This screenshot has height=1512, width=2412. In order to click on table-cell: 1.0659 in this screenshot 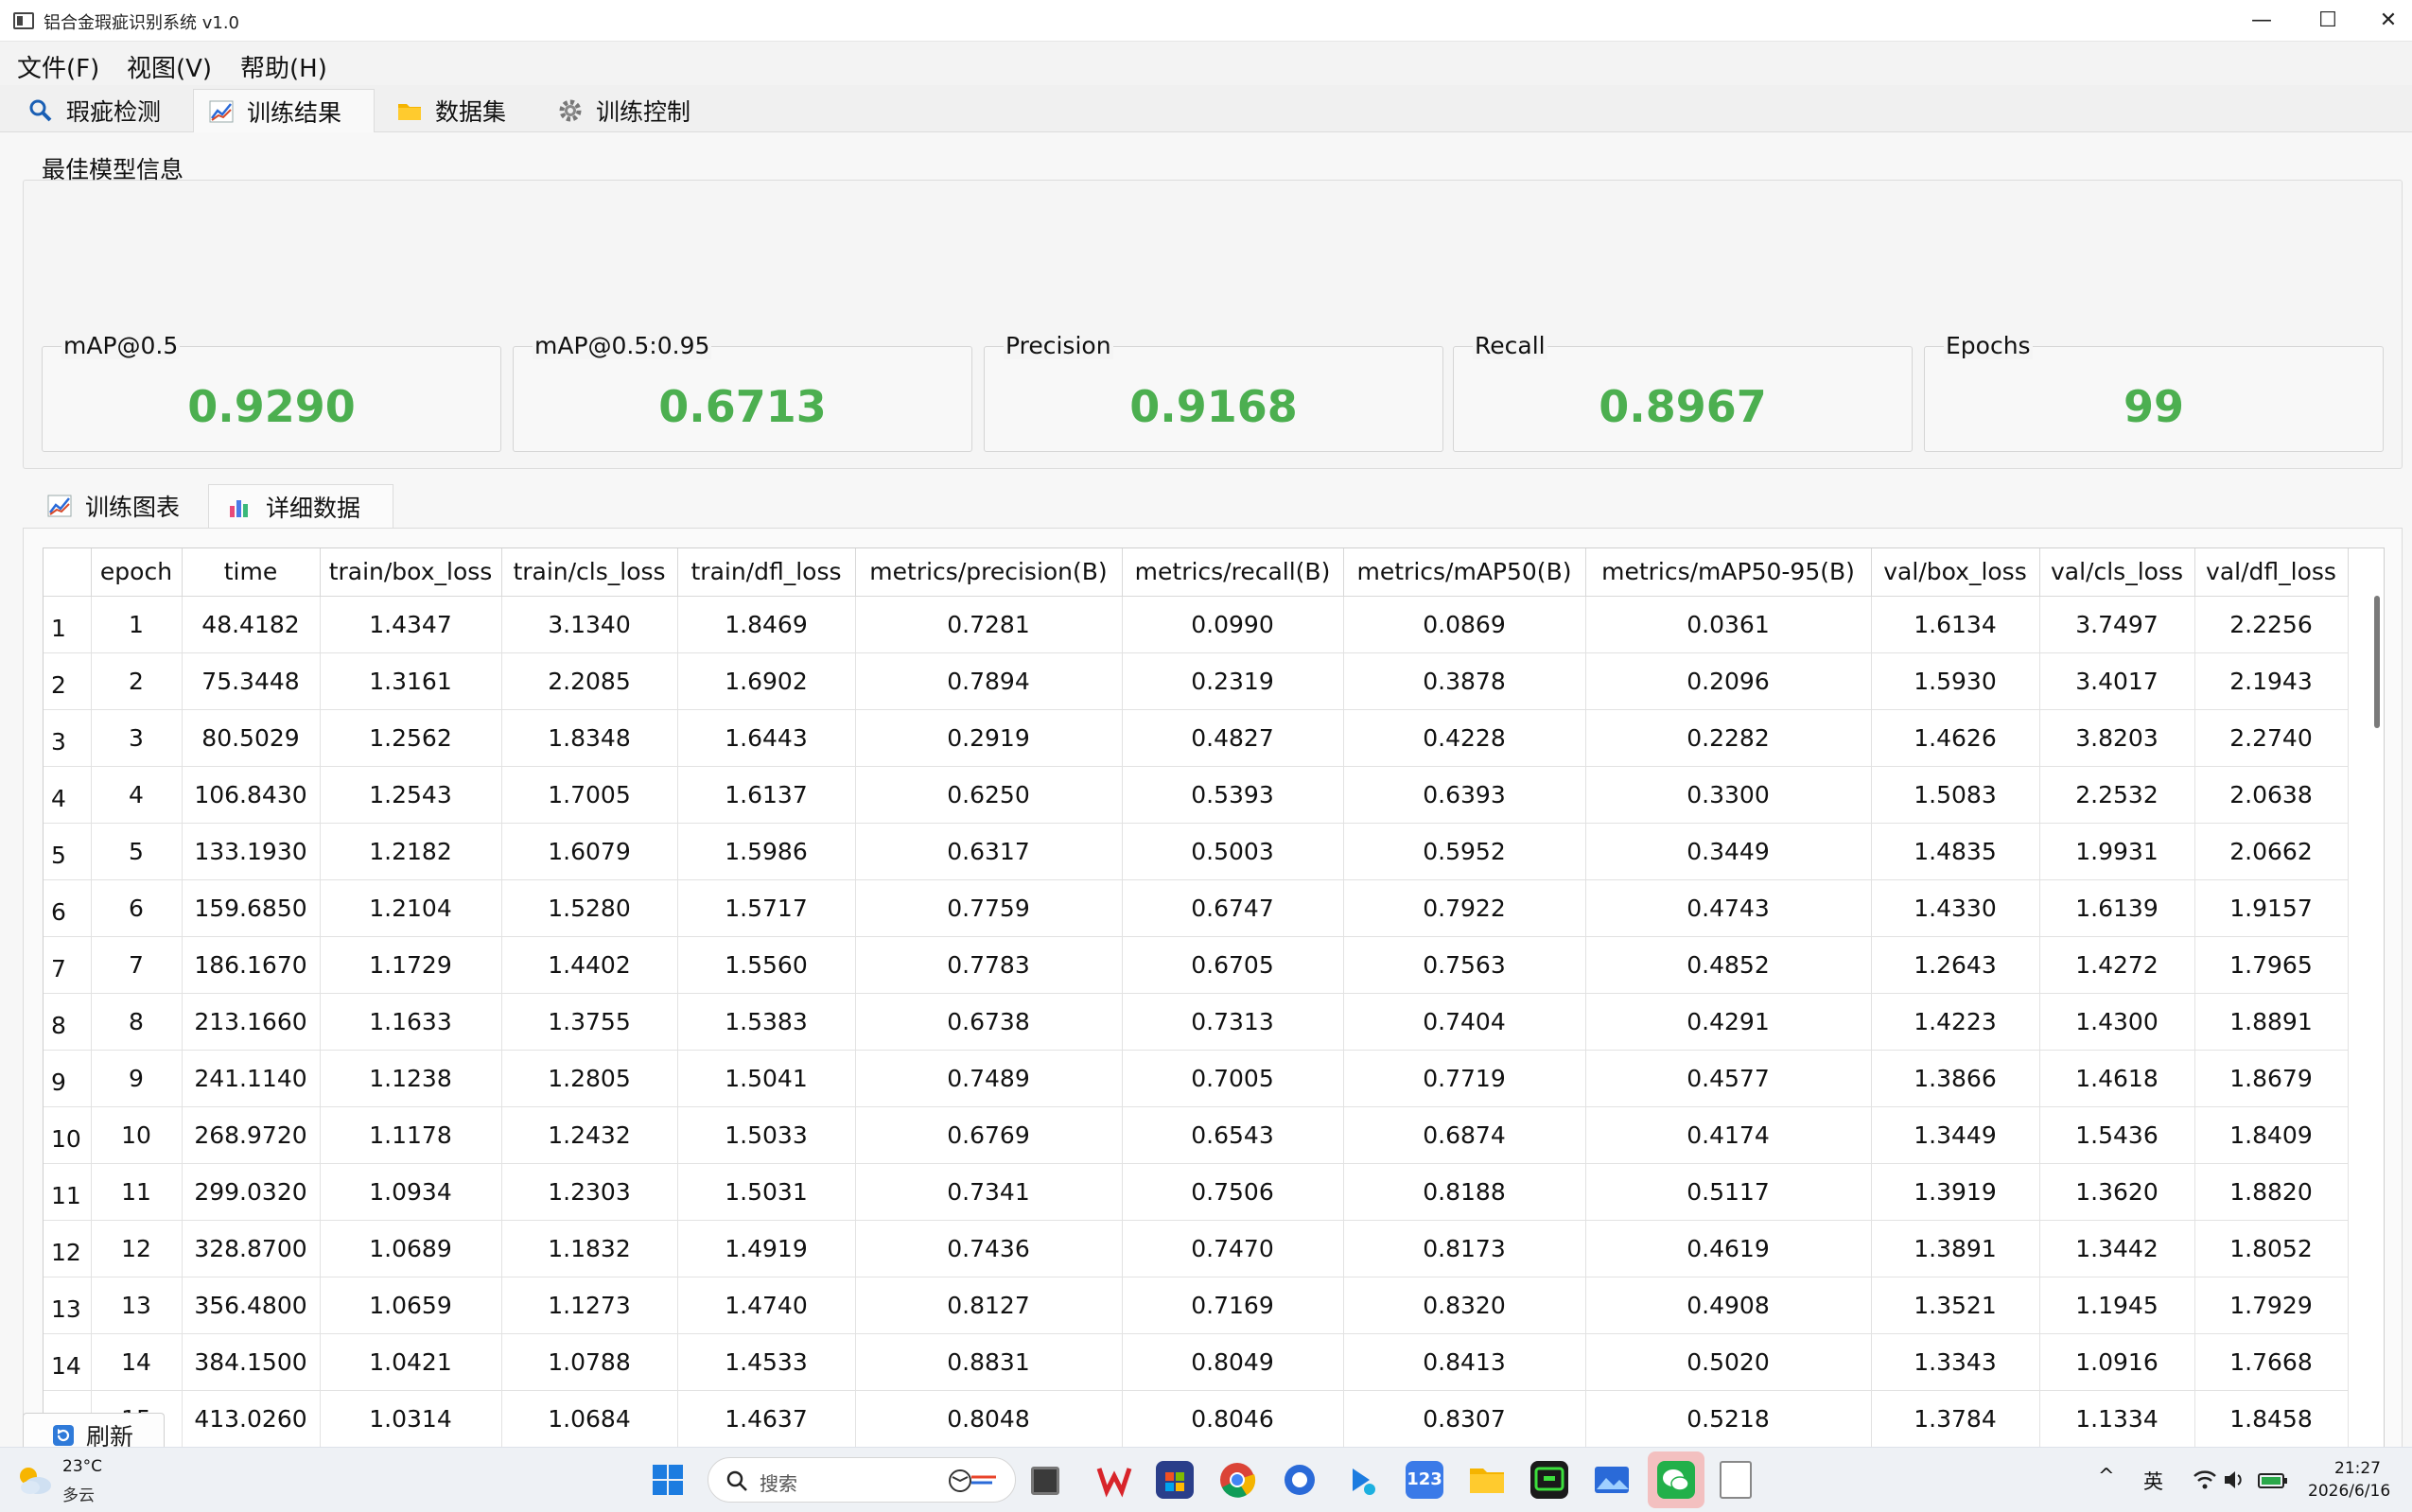, I will do `click(411, 1306)`.